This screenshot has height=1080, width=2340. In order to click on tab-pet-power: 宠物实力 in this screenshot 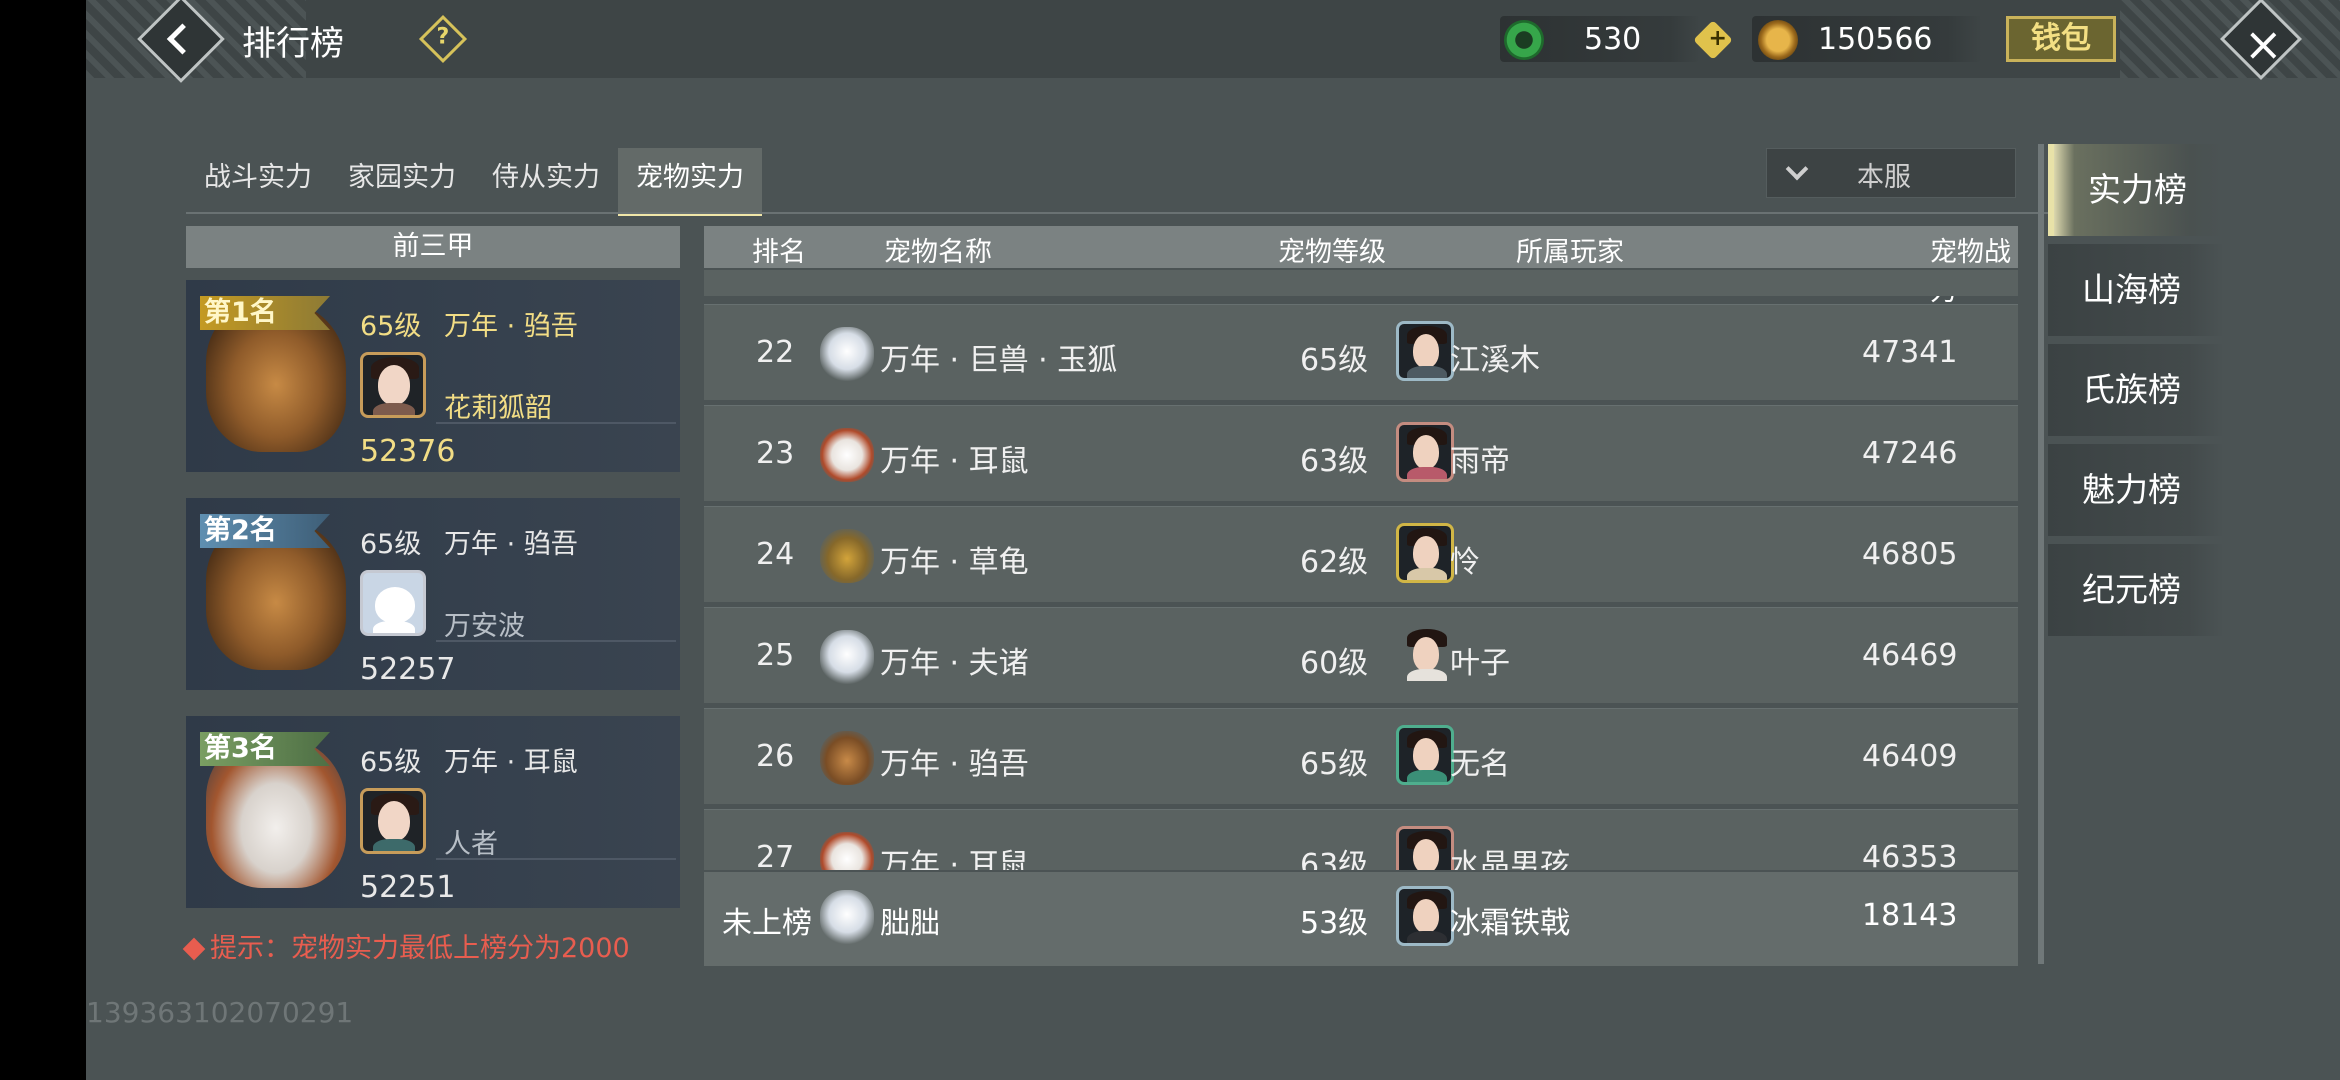, I will do `click(690, 182)`.